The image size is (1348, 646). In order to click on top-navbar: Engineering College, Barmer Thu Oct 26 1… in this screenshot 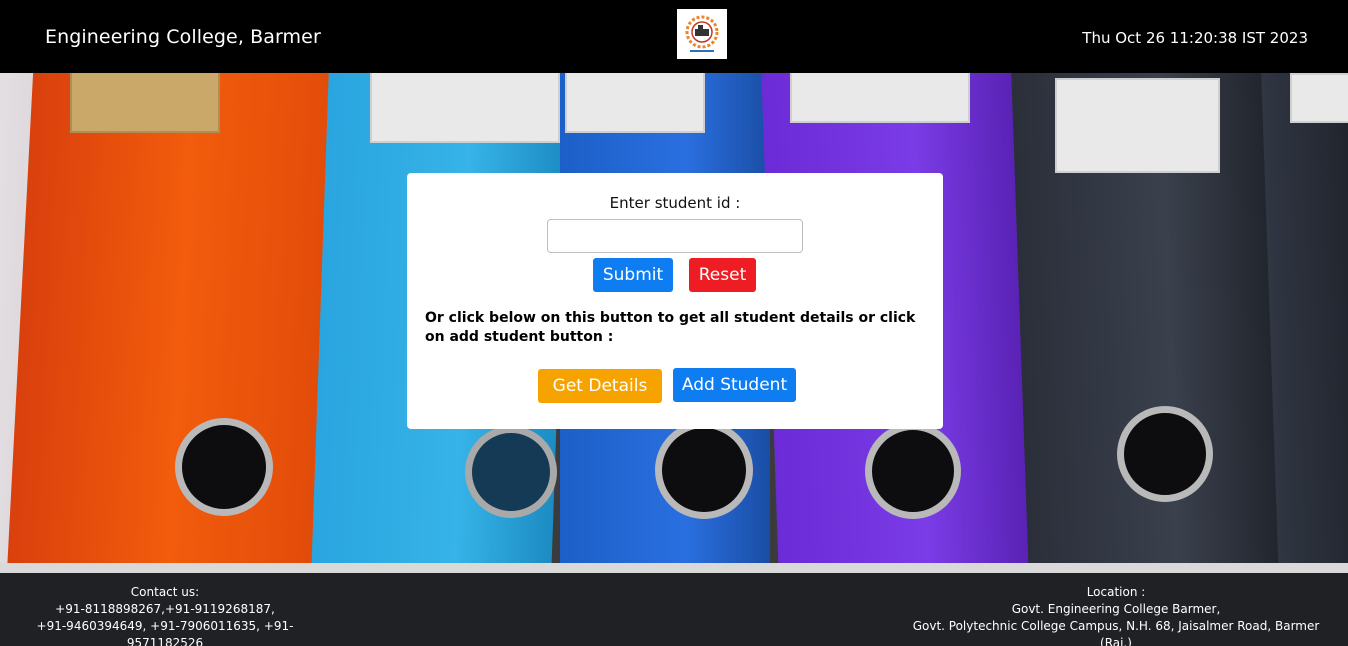, I will do `click(674, 36)`.